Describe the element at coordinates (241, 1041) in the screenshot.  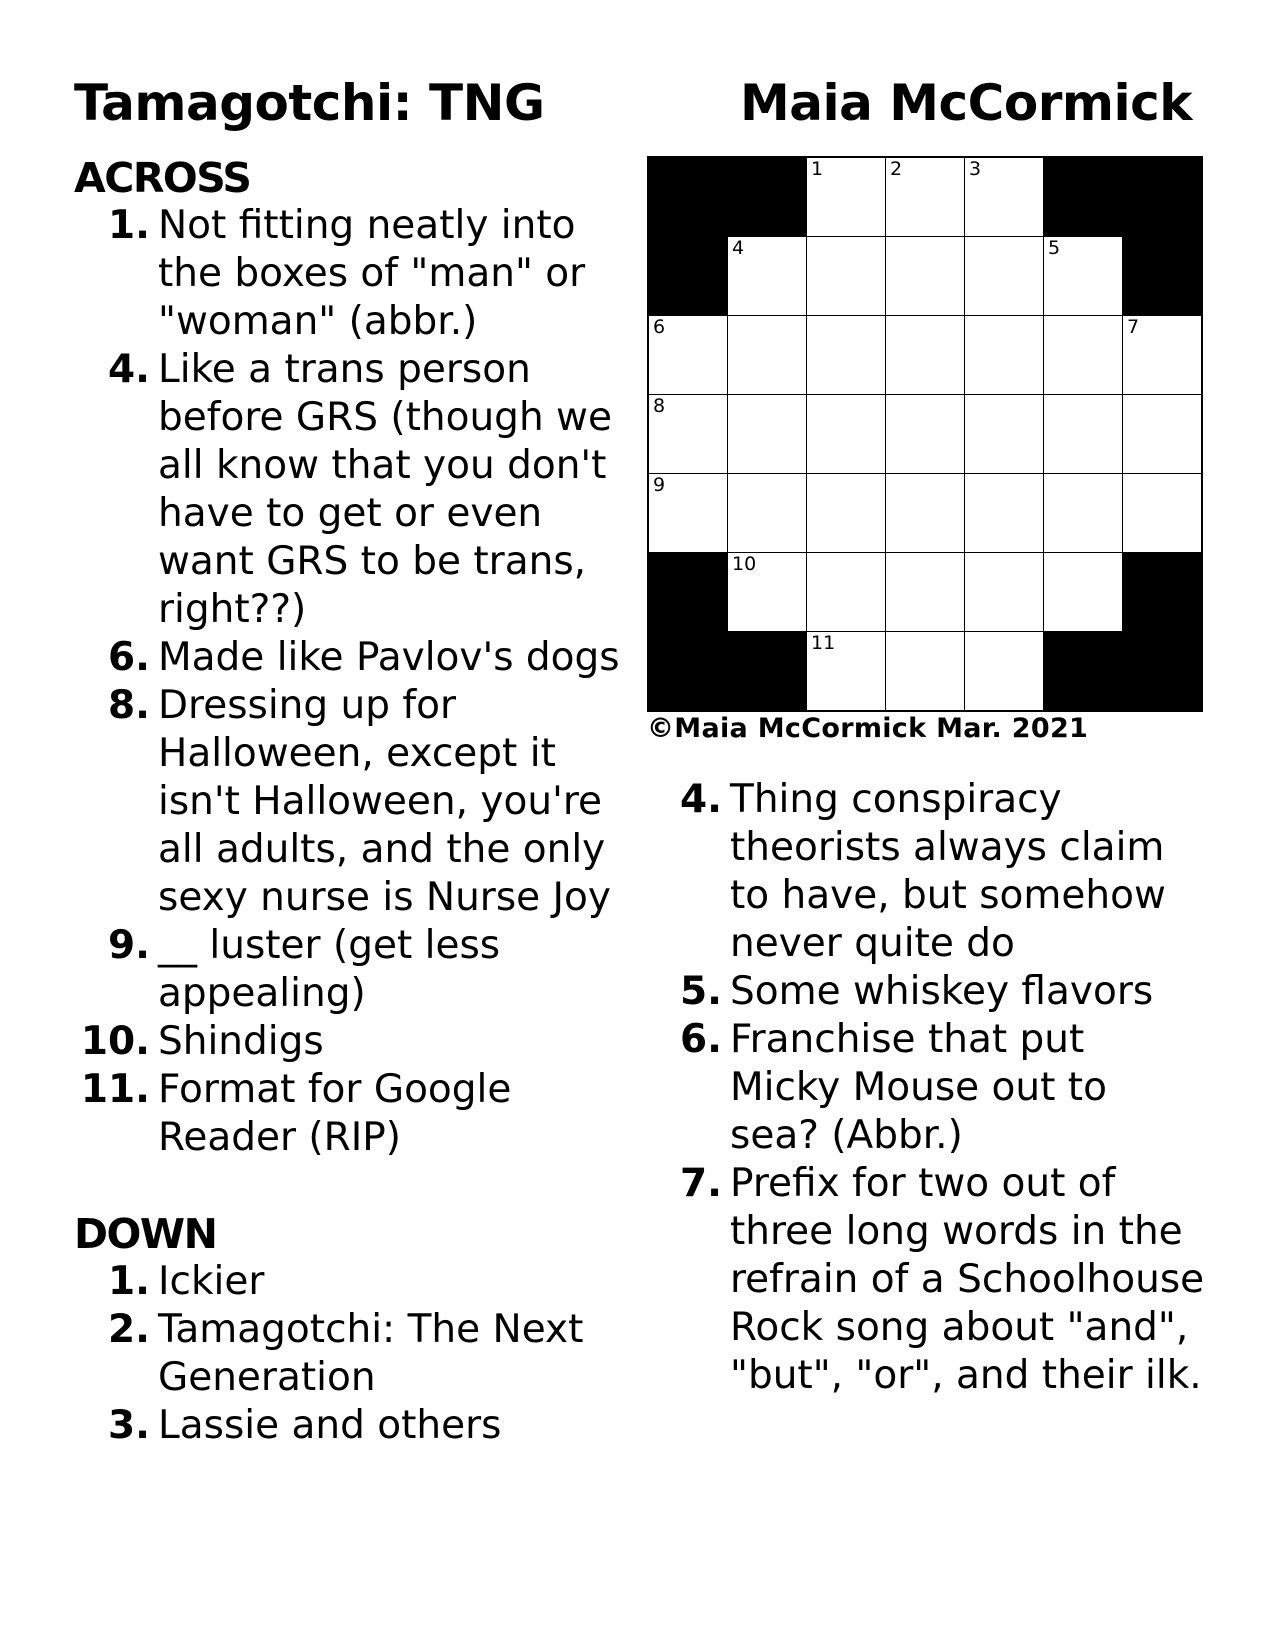
I see `clue-text: Shindigs` at that location.